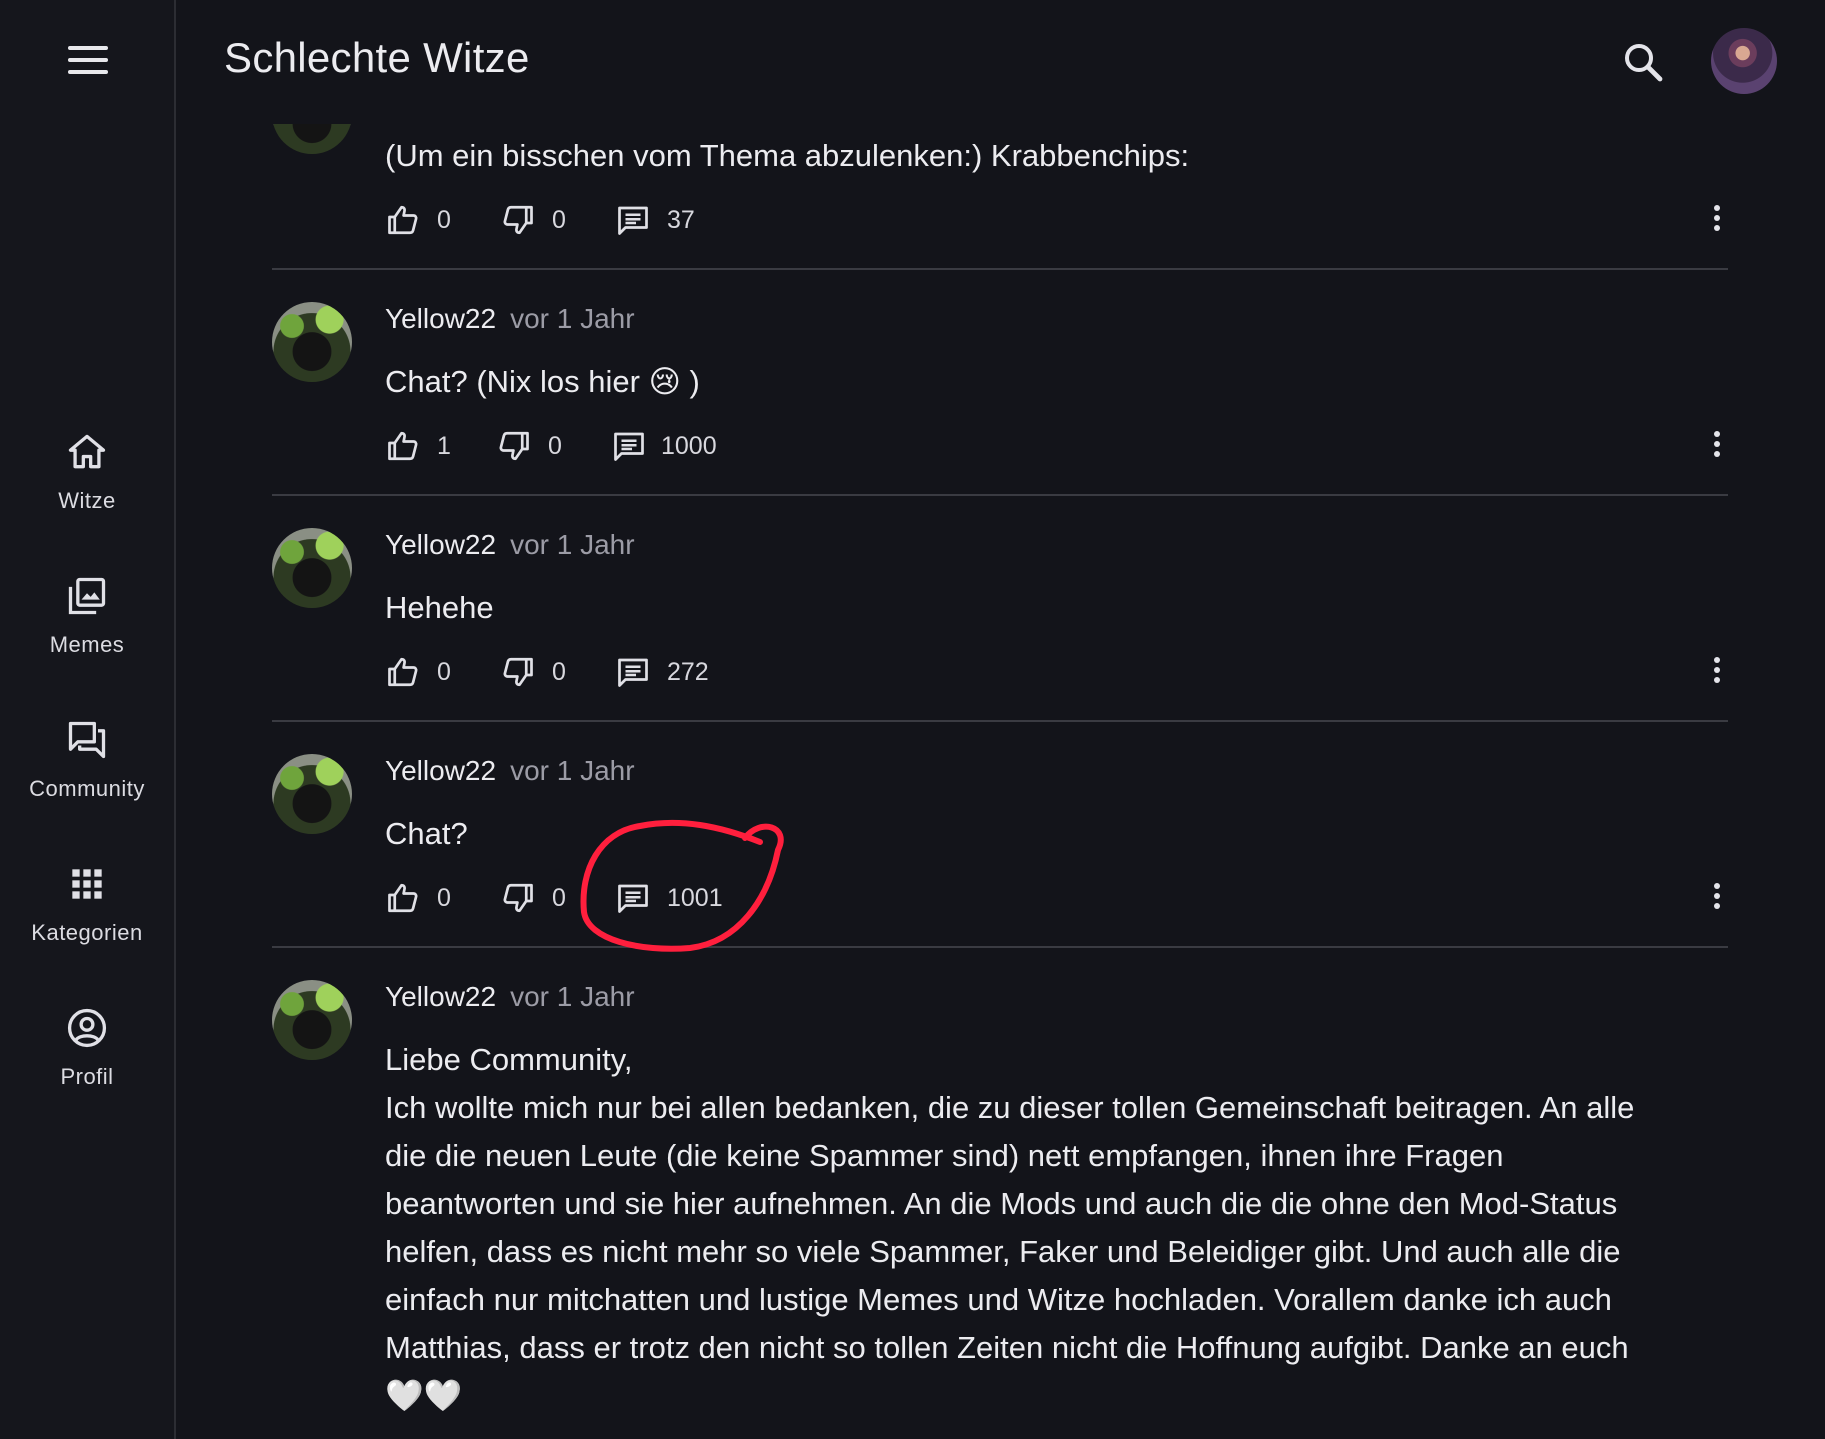 This screenshot has height=1439, width=1825. What do you see at coordinates (87, 904) in the screenshot?
I see `sidebar-item-kategorien: Kategorien` at bounding box center [87, 904].